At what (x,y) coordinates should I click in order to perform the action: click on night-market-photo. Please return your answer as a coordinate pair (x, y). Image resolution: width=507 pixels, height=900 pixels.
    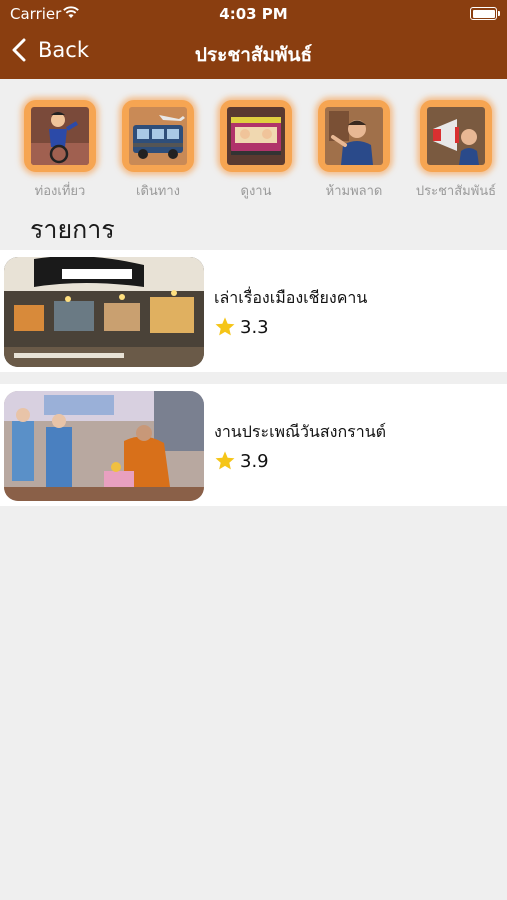
    Looking at the image, I should click on (104, 312).